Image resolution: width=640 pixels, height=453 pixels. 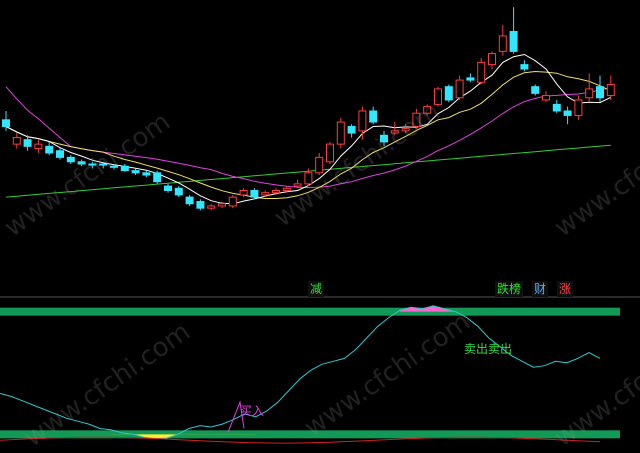 What do you see at coordinates (509, 289) in the screenshot?
I see `tag-diebang: 跌榜` at bounding box center [509, 289].